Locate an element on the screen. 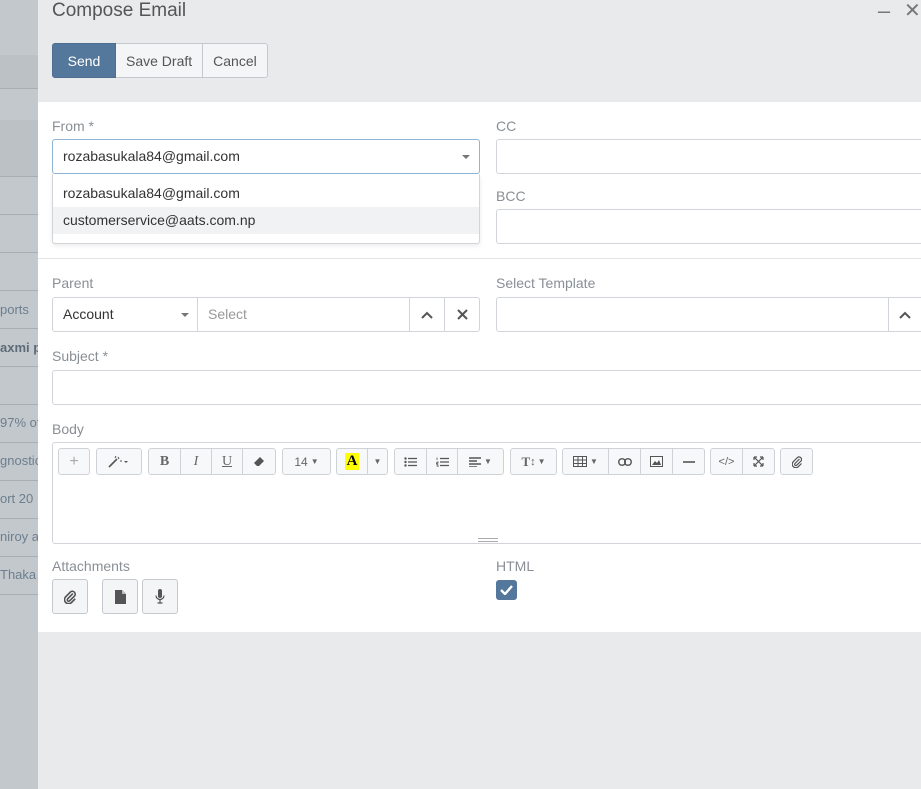 This screenshot has width=921, height=789. attach-document-button is located at coordinates (120, 596).